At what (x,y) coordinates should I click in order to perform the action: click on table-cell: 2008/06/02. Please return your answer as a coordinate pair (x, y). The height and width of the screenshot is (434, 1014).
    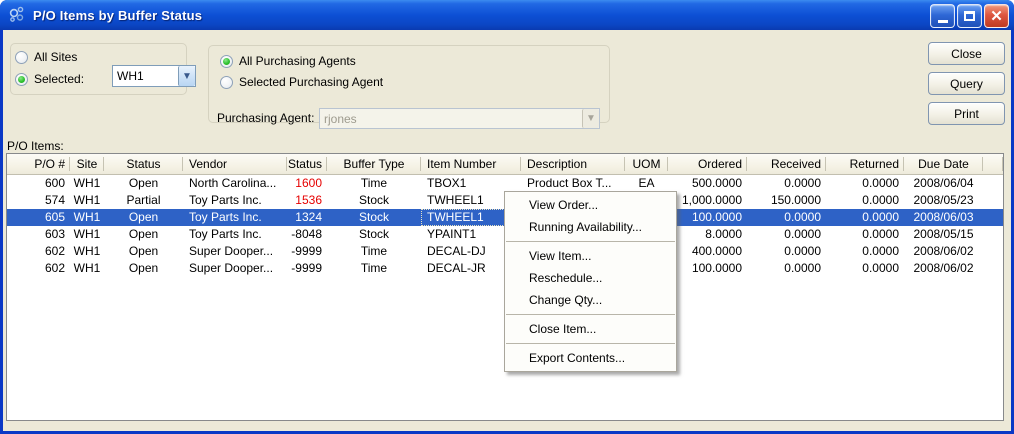
    Looking at the image, I should click on (943, 251).